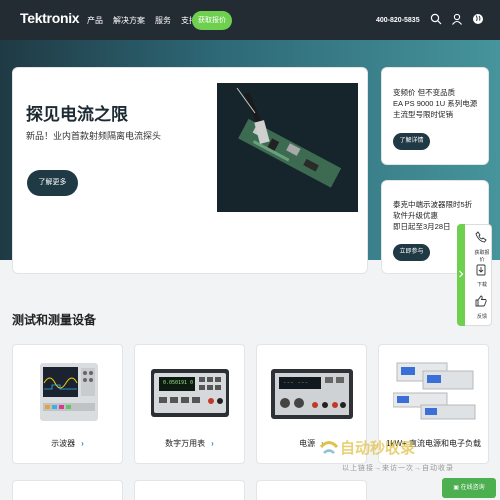 The width and height of the screenshot is (500, 500). I want to click on watermark-subtext: 以上链接→来访一次→自动收录, so click(398, 468).